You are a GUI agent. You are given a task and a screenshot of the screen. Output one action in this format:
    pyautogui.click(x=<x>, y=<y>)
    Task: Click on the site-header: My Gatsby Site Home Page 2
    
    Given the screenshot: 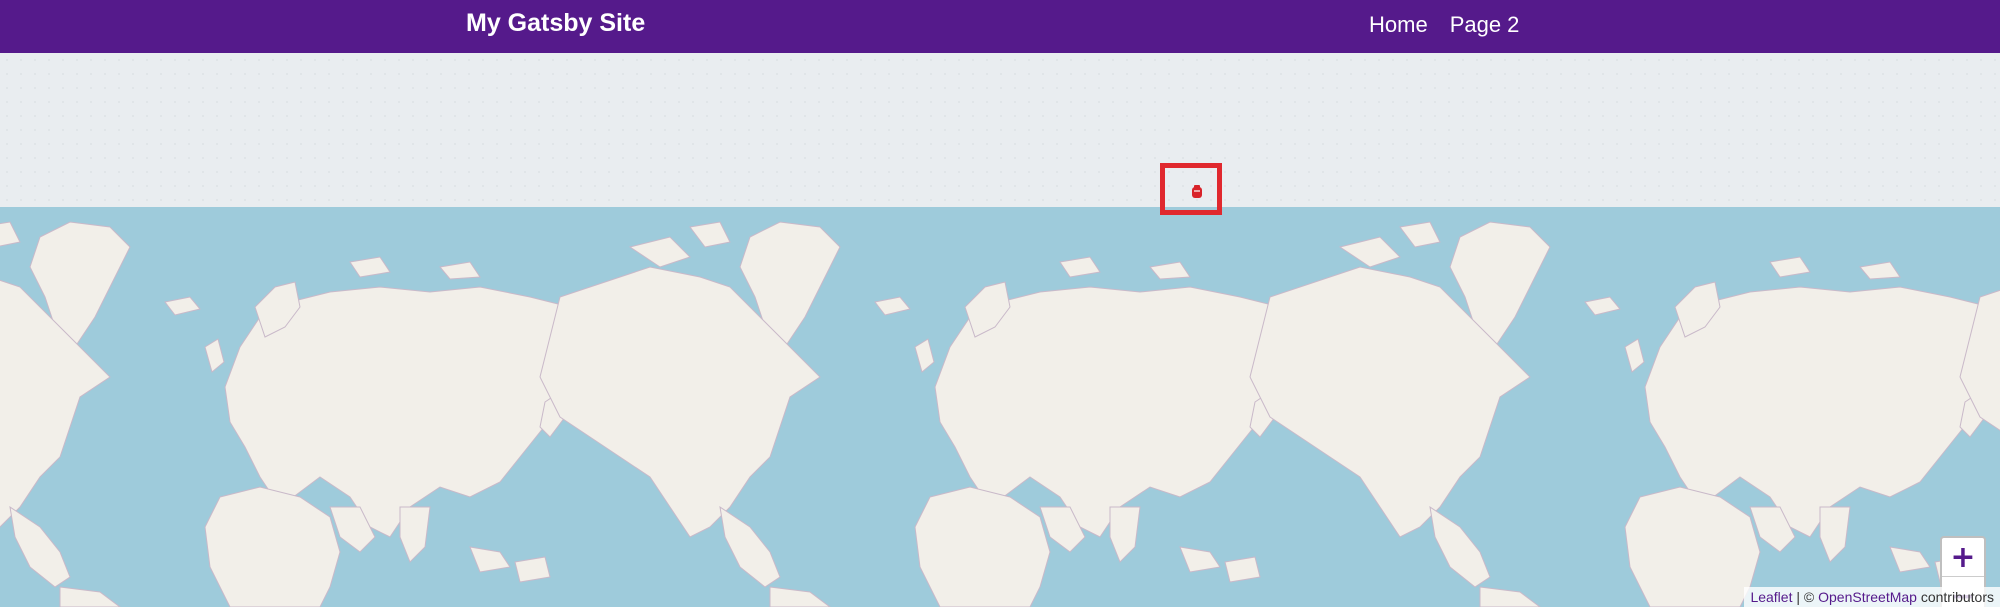 What is the action you would take?
    pyautogui.click(x=1000, y=26)
    